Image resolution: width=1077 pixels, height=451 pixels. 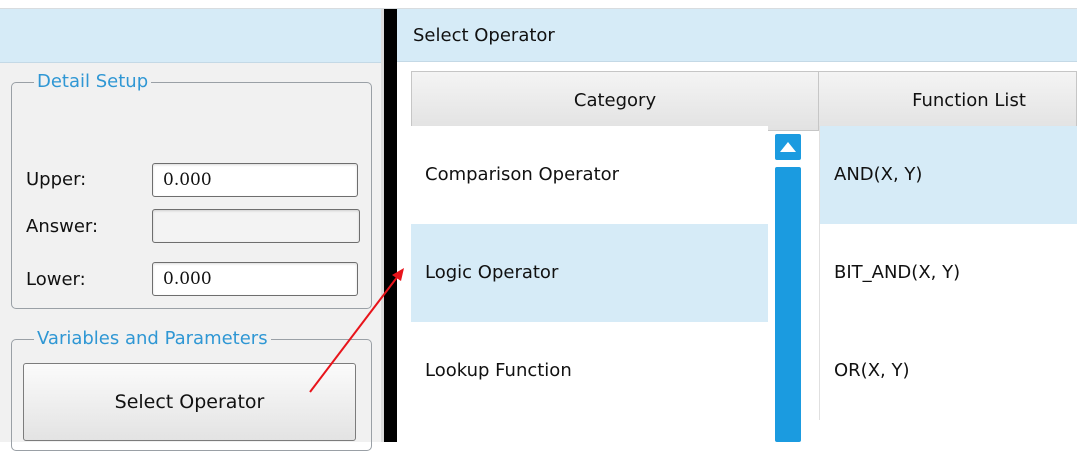 What do you see at coordinates (56, 179) in the screenshot?
I see `upper-label: Upper:` at bounding box center [56, 179].